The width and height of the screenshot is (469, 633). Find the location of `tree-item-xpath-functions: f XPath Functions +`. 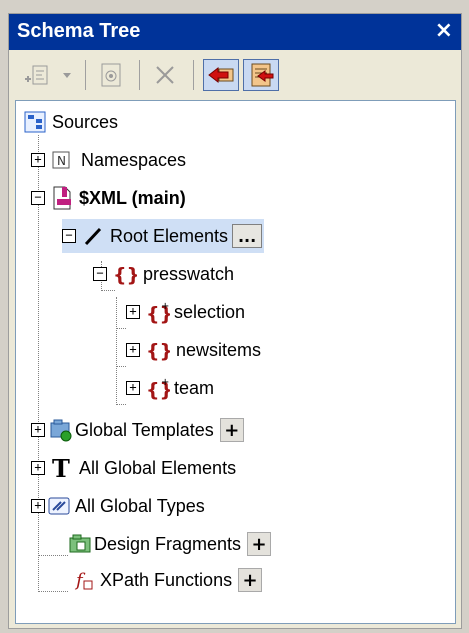

tree-item-xpath-functions: f XPath Functions + is located at coordinates (165, 580).